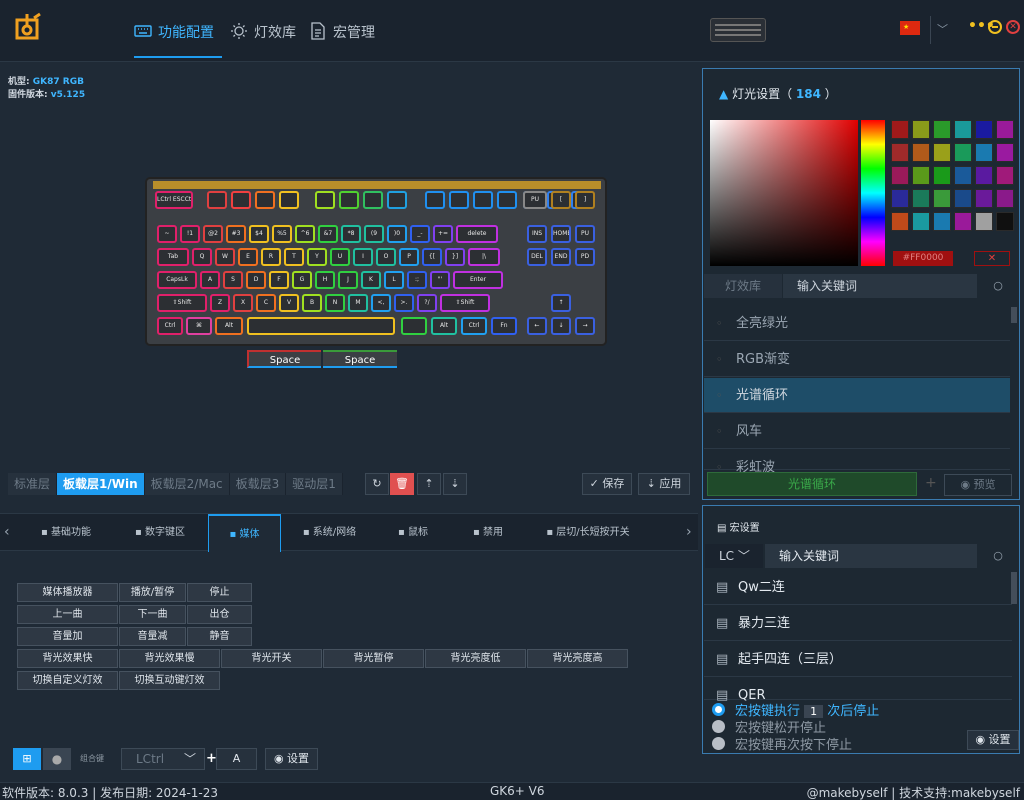  What do you see at coordinates (402, 484) in the screenshot?
I see `delete-icon: 🗑` at bounding box center [402, 484].